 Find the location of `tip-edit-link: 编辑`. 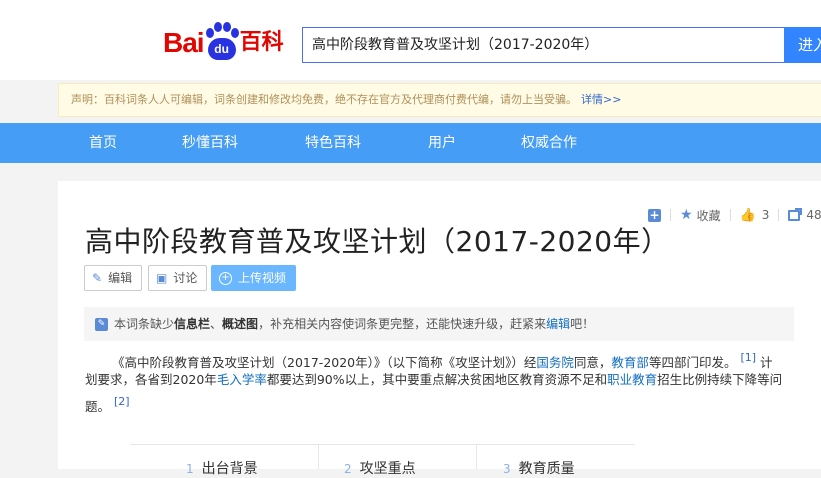

tip-edit-link: 编辑 is located at coordinates (558, 324).